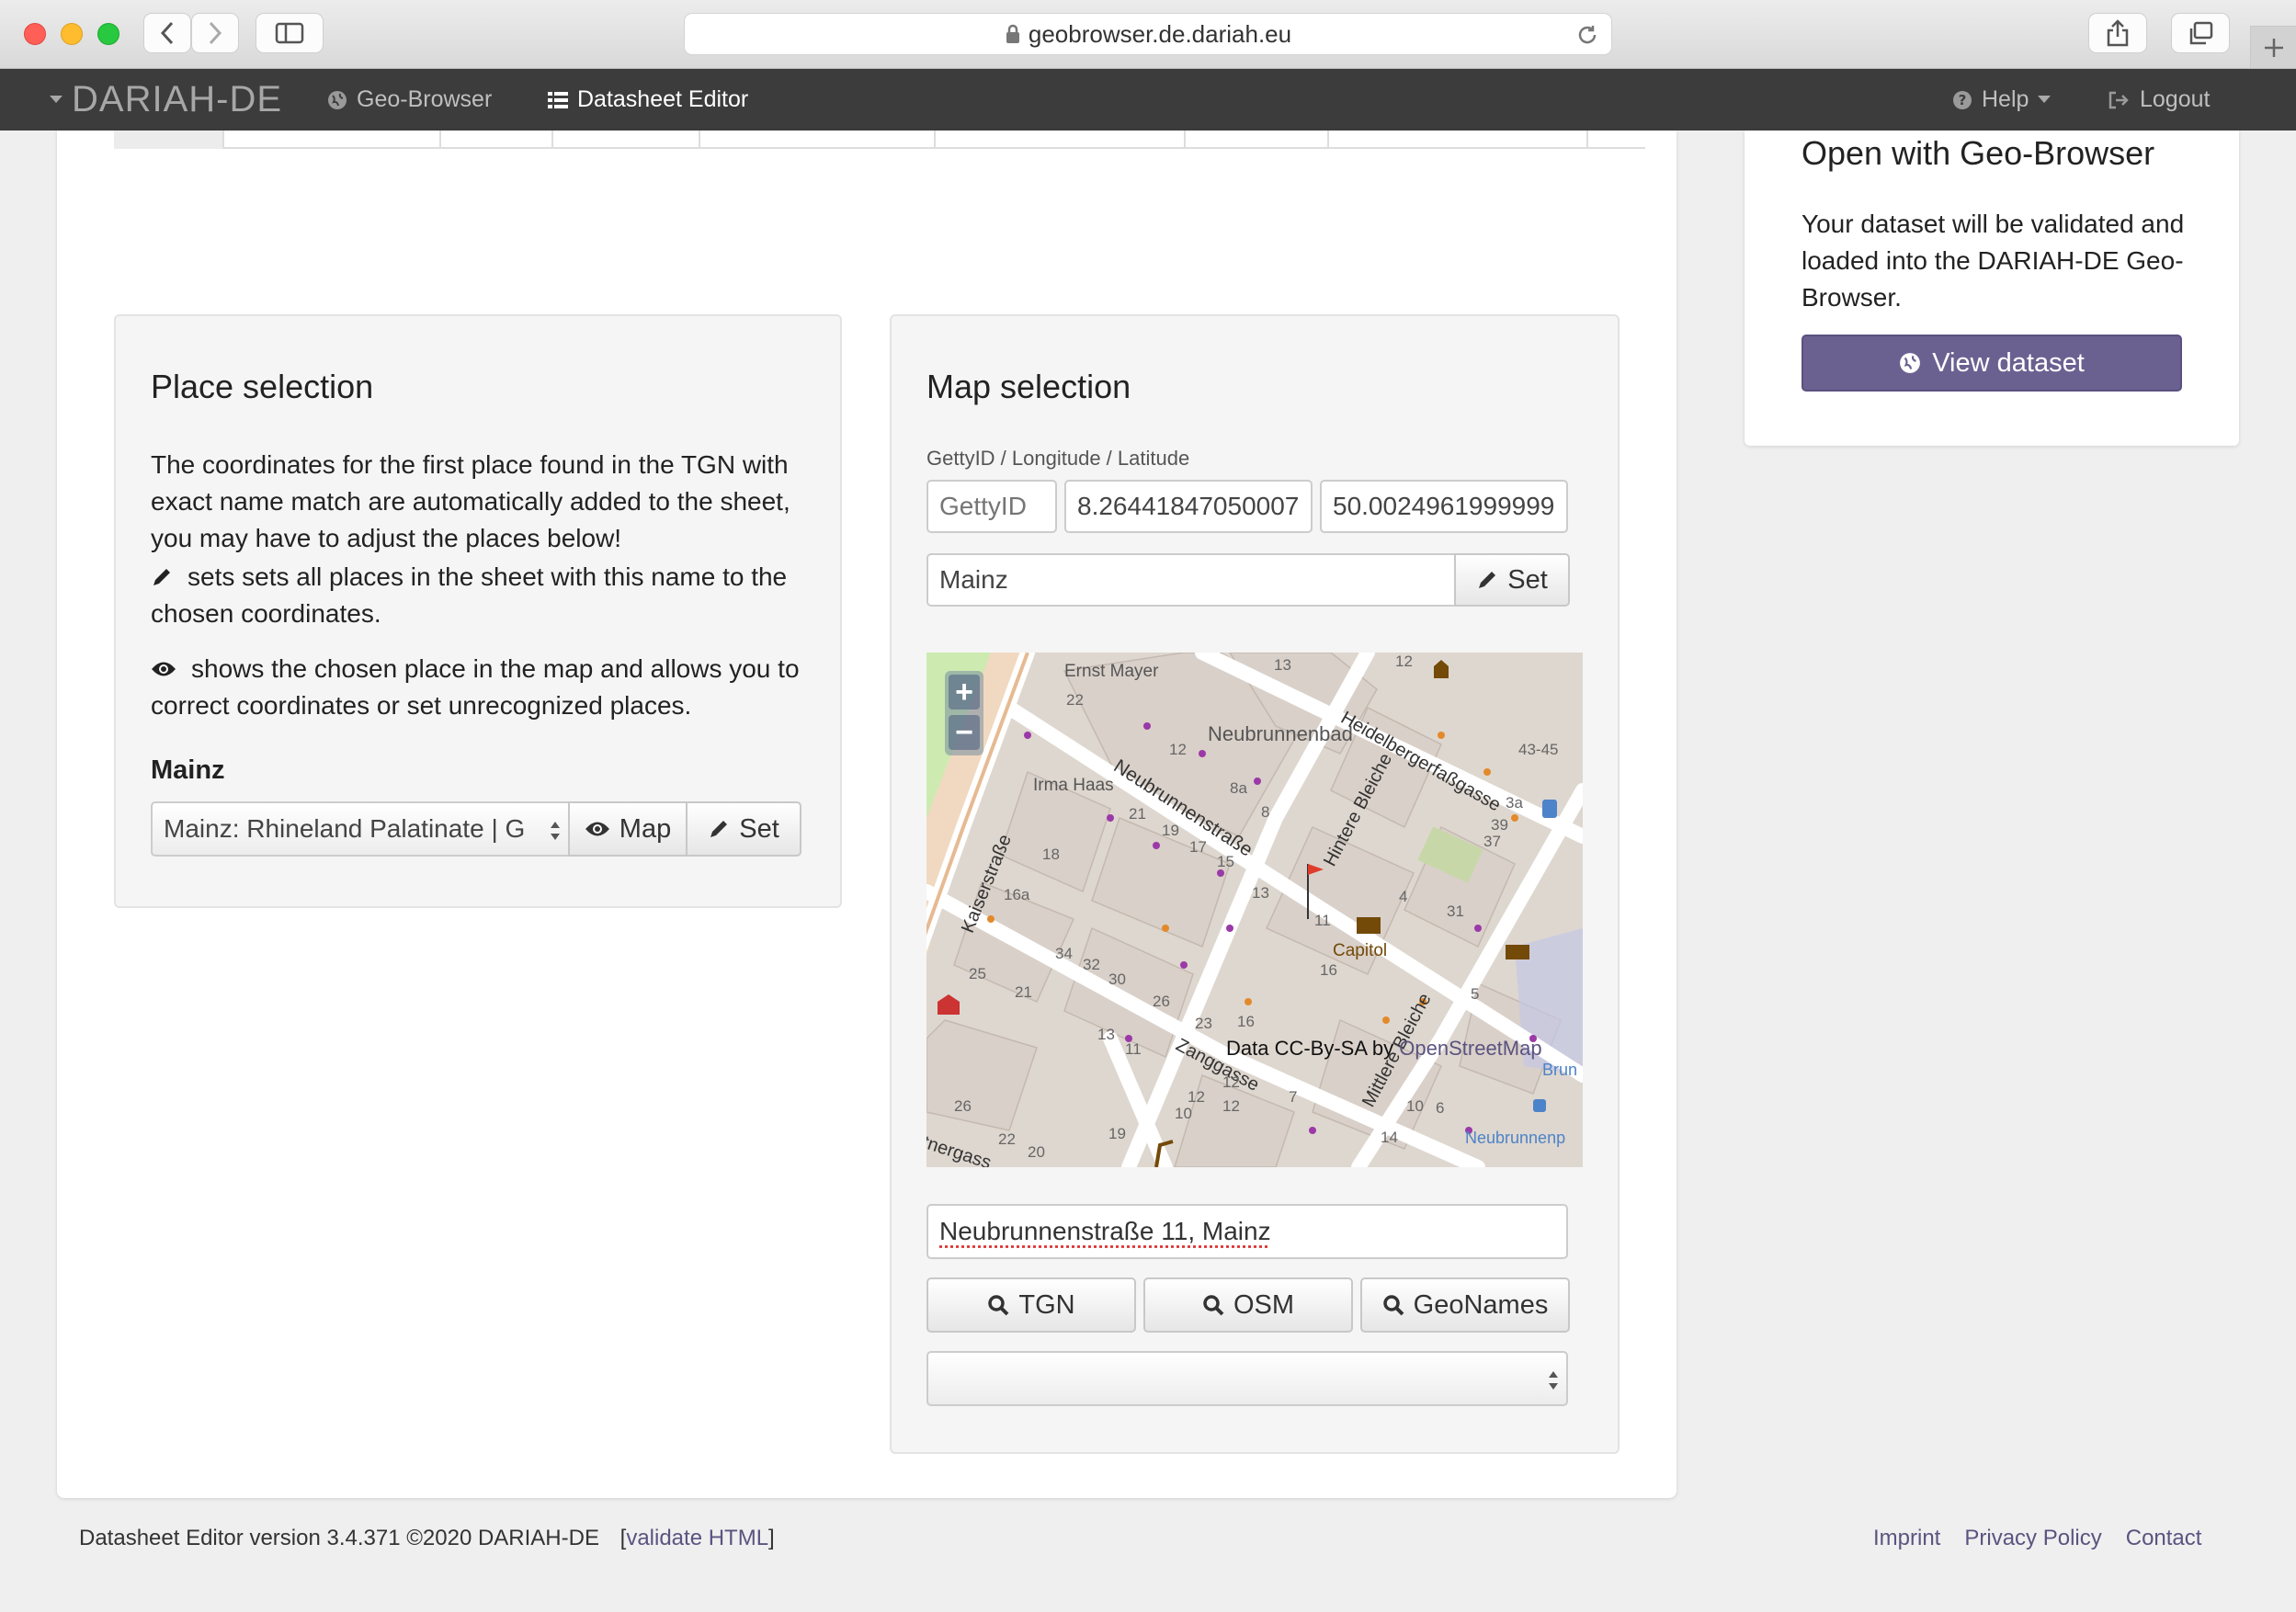 Image resolution: width=2296 pixels, height=1612 pixels. Describe the element at coordinates (555, 831) in the screenshot. I see `select-arrows-icon` at that location.